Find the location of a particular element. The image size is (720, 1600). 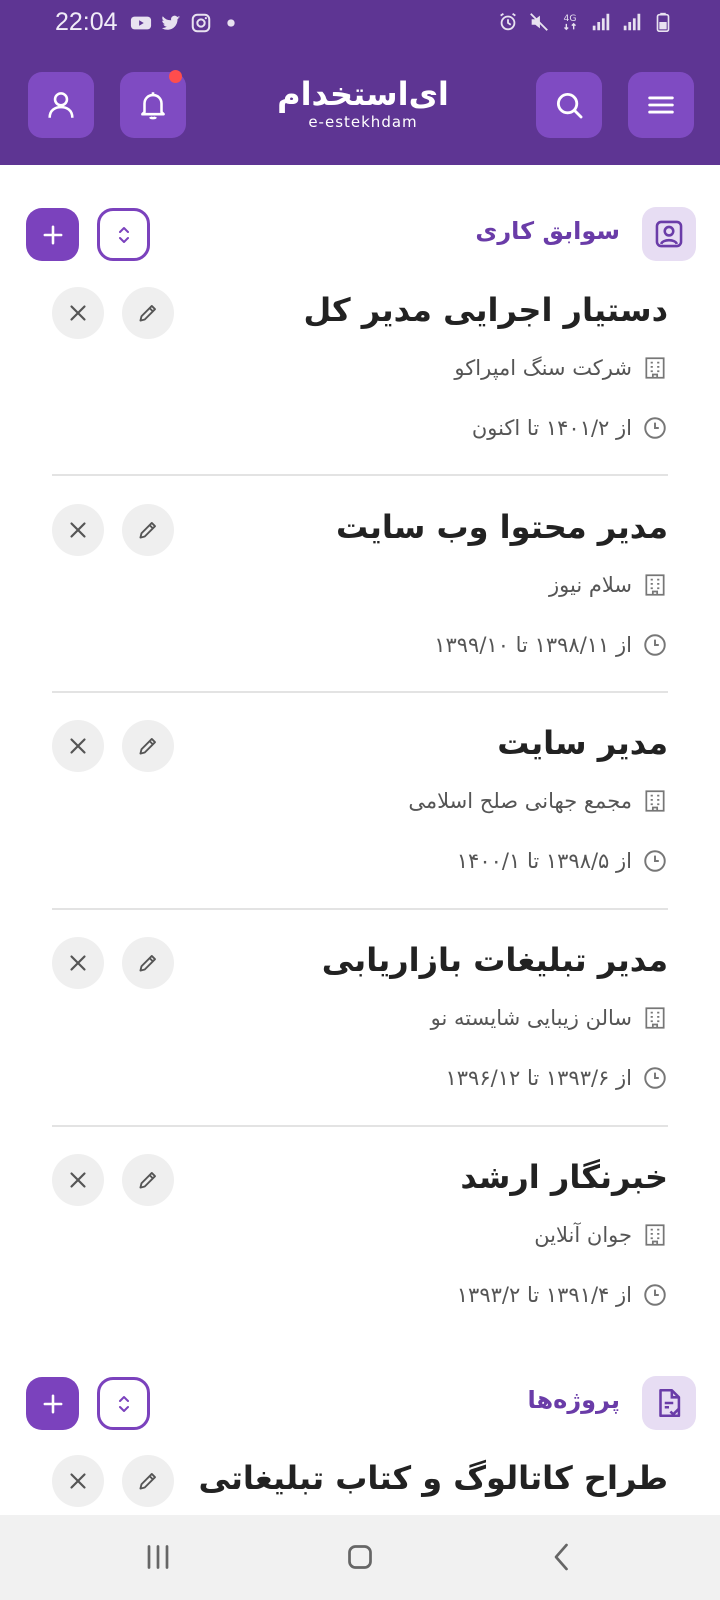

company-name: سلام نیوز is located at coordinates (590, 585).